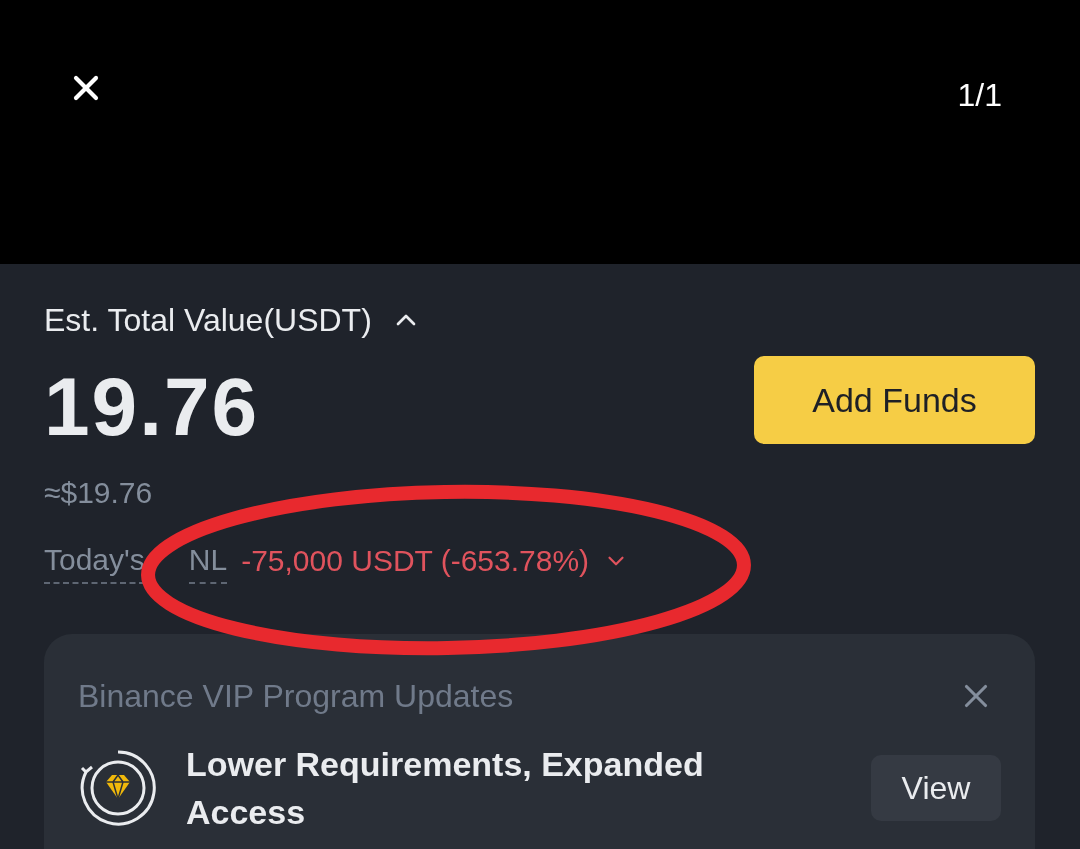 Image resolution: width=1080 pixels, height=849 pixels. I want to click on promo-headline: Lower Requirements, Expanded Access, so click(445, 788).